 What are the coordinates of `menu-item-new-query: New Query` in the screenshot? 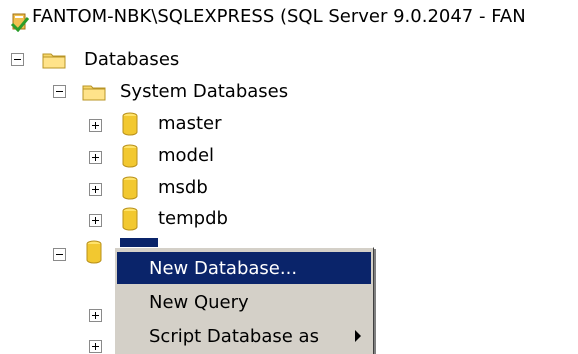 It's located at (244, 302).